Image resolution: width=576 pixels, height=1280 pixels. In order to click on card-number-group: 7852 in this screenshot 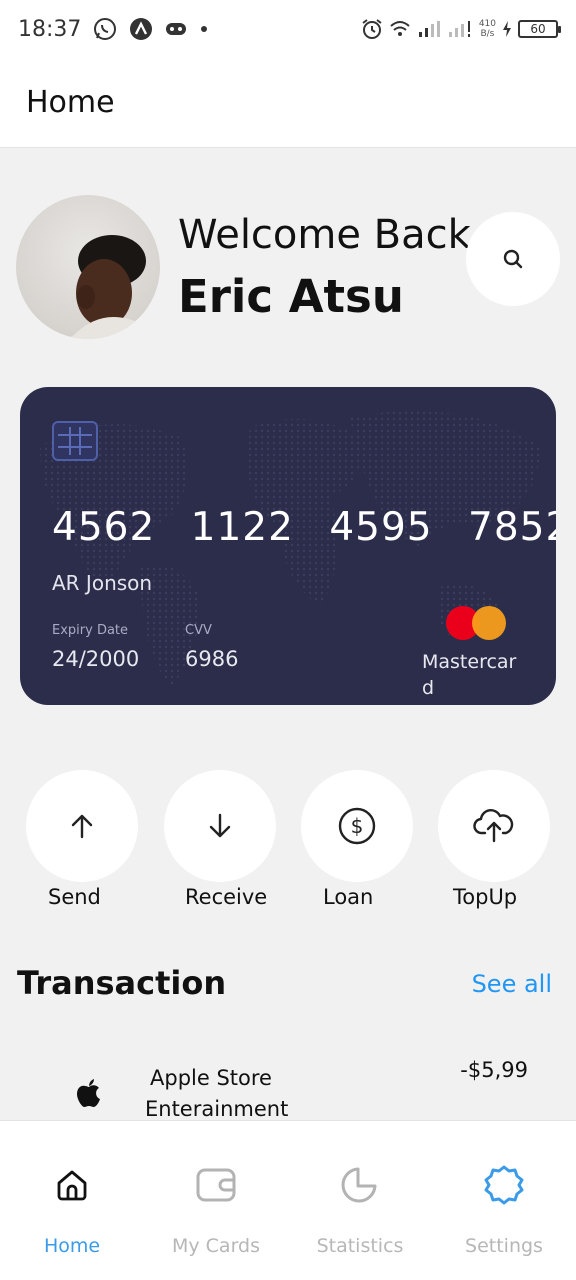, I will do `click(512, 527)`.